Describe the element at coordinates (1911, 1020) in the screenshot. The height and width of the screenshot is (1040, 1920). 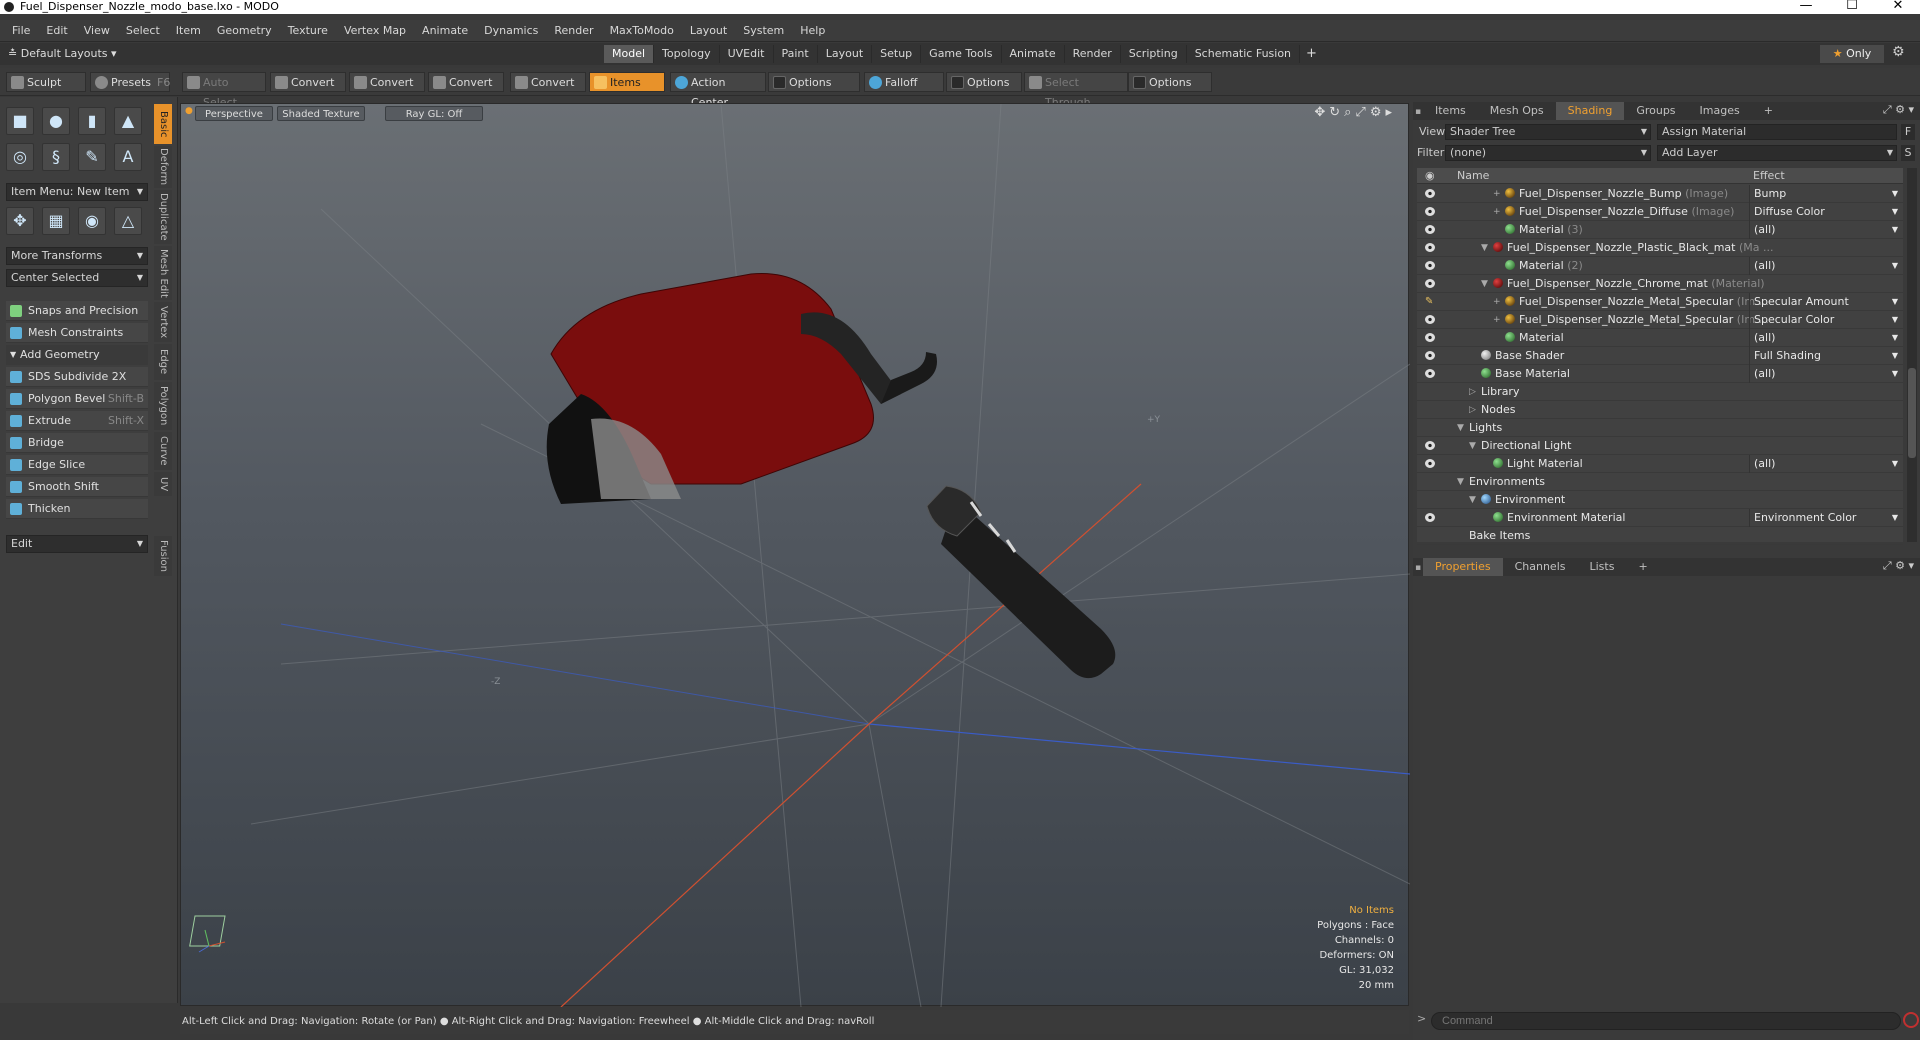
I see `record-icon` at that location.